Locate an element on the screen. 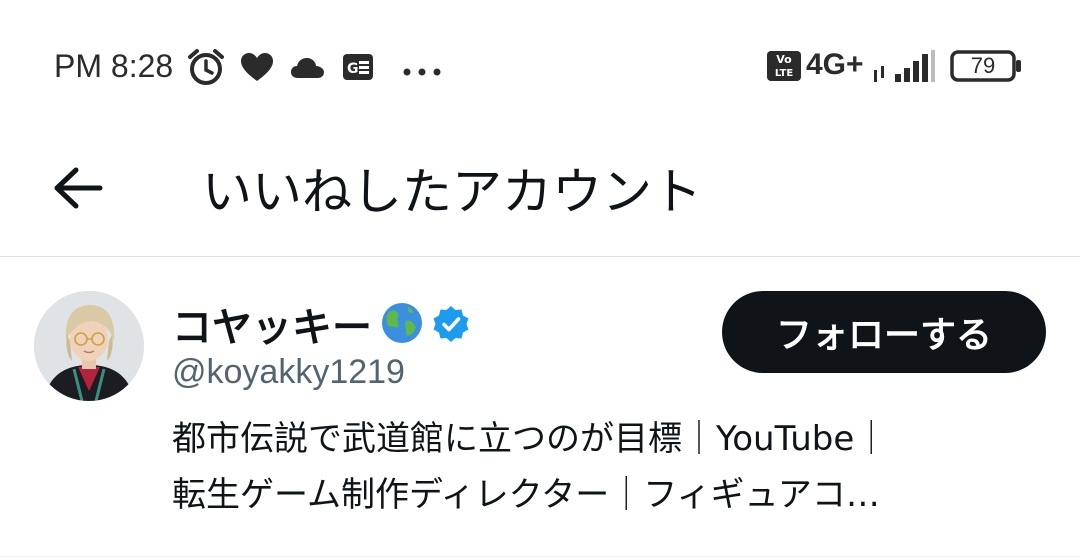  bio-line: 都市伝説で武道館に立つのが目標｜YouTube｜ is located at coordinates (530, 439).